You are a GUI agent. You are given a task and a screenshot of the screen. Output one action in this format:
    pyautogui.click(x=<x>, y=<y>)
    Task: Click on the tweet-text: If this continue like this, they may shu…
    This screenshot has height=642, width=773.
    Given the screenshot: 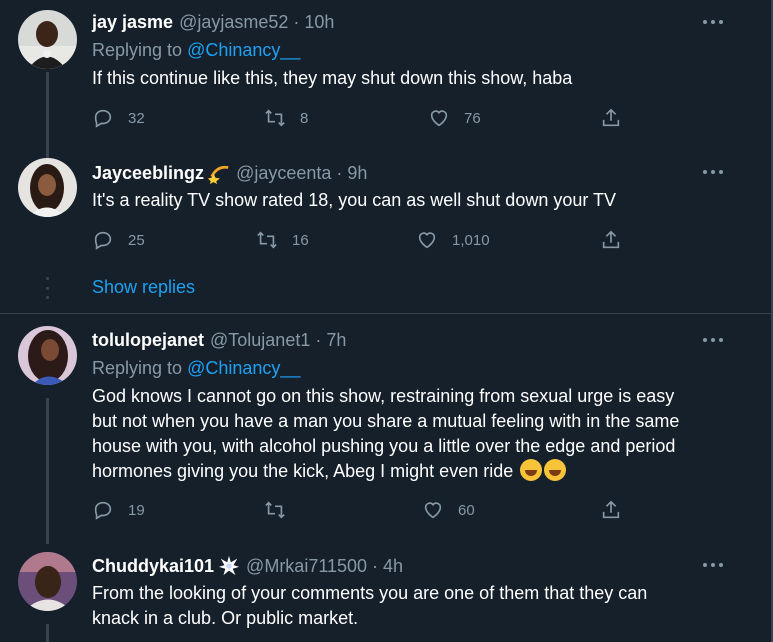 What is the action you would take?
    pyautogui.click(x=332, y=78)
    